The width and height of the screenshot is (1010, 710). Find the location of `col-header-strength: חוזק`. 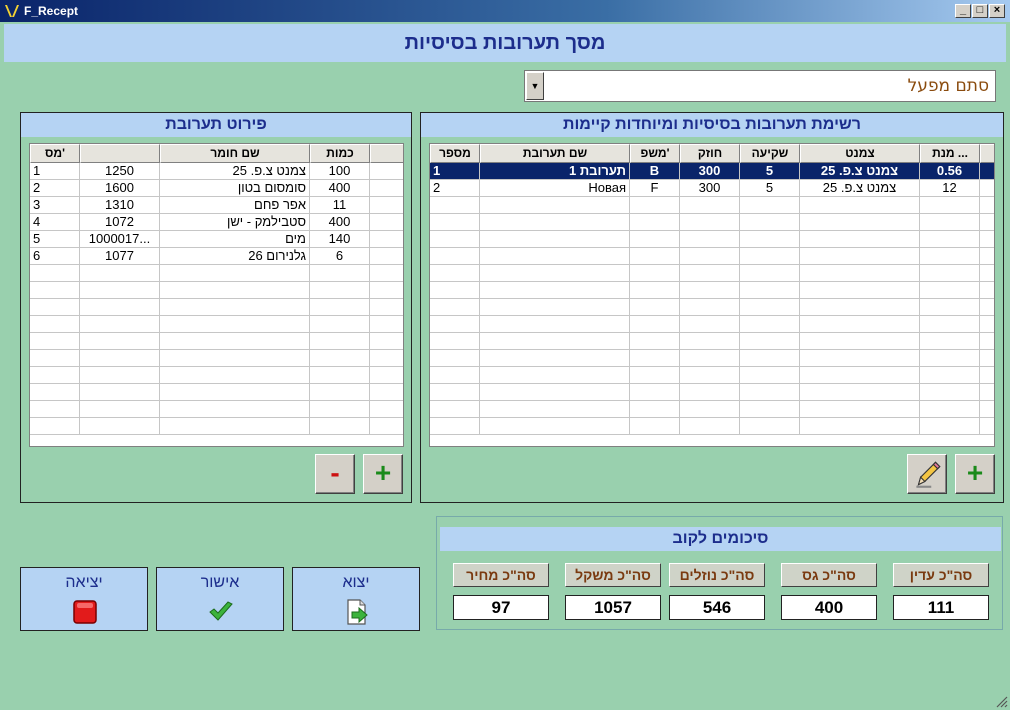

col-header-strength: חוזק is located at coordinates (710, 153).